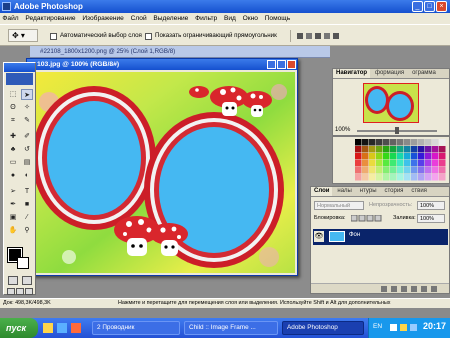 Image resolution: width=450 pixels, height=338 pixels. Describe the element at coordinates (354, 235) in the screenshot. I see `layer-name: Фон` at that location.